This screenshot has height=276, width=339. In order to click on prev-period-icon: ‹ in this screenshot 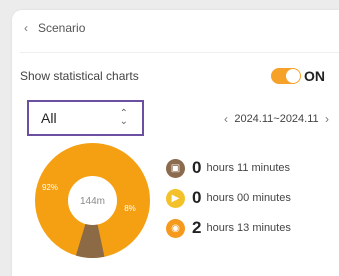, I will do `click(226, 119)`.